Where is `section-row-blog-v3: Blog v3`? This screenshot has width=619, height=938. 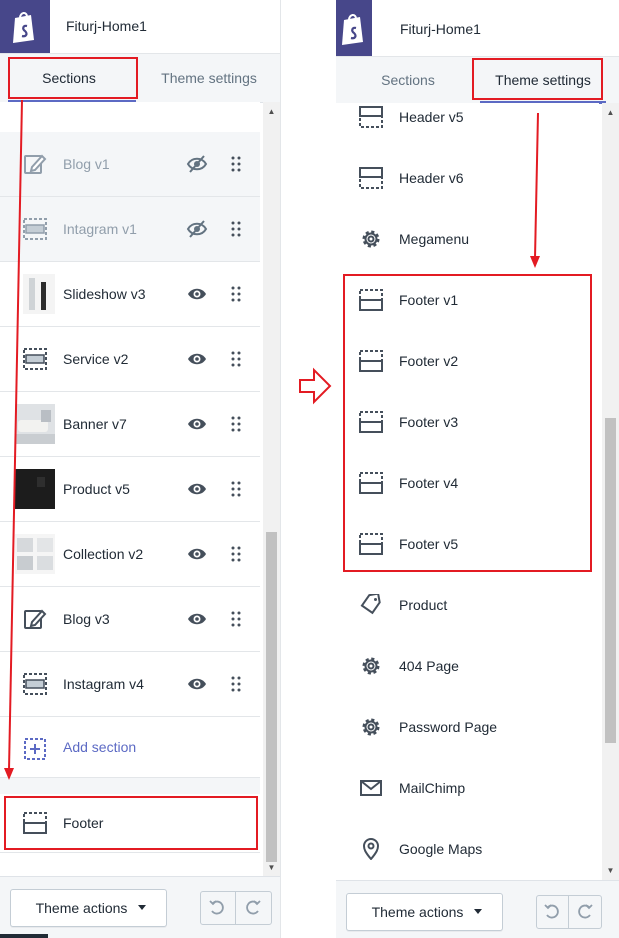 section-row-blog-v3: Blog v3 is located at coordinates (130, 619).